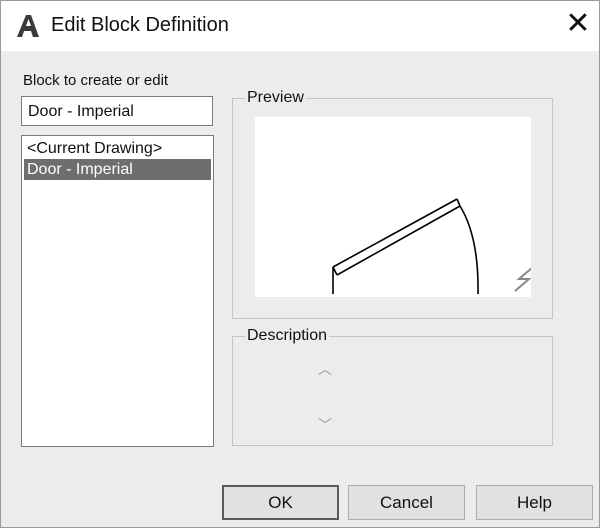  What do you see at coordinates (287, 336) in the screenshot?
I see `description-title: Description` at bounding box center [287, 336].